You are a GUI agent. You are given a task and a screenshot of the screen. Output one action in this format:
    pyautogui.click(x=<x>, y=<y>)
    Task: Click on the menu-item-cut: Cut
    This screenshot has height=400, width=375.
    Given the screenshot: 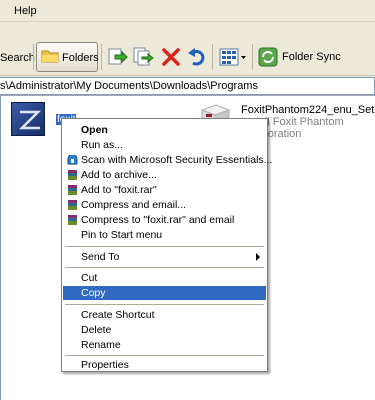 What is the action you would take?
    pyautogui.click(x=164, y=278)
    